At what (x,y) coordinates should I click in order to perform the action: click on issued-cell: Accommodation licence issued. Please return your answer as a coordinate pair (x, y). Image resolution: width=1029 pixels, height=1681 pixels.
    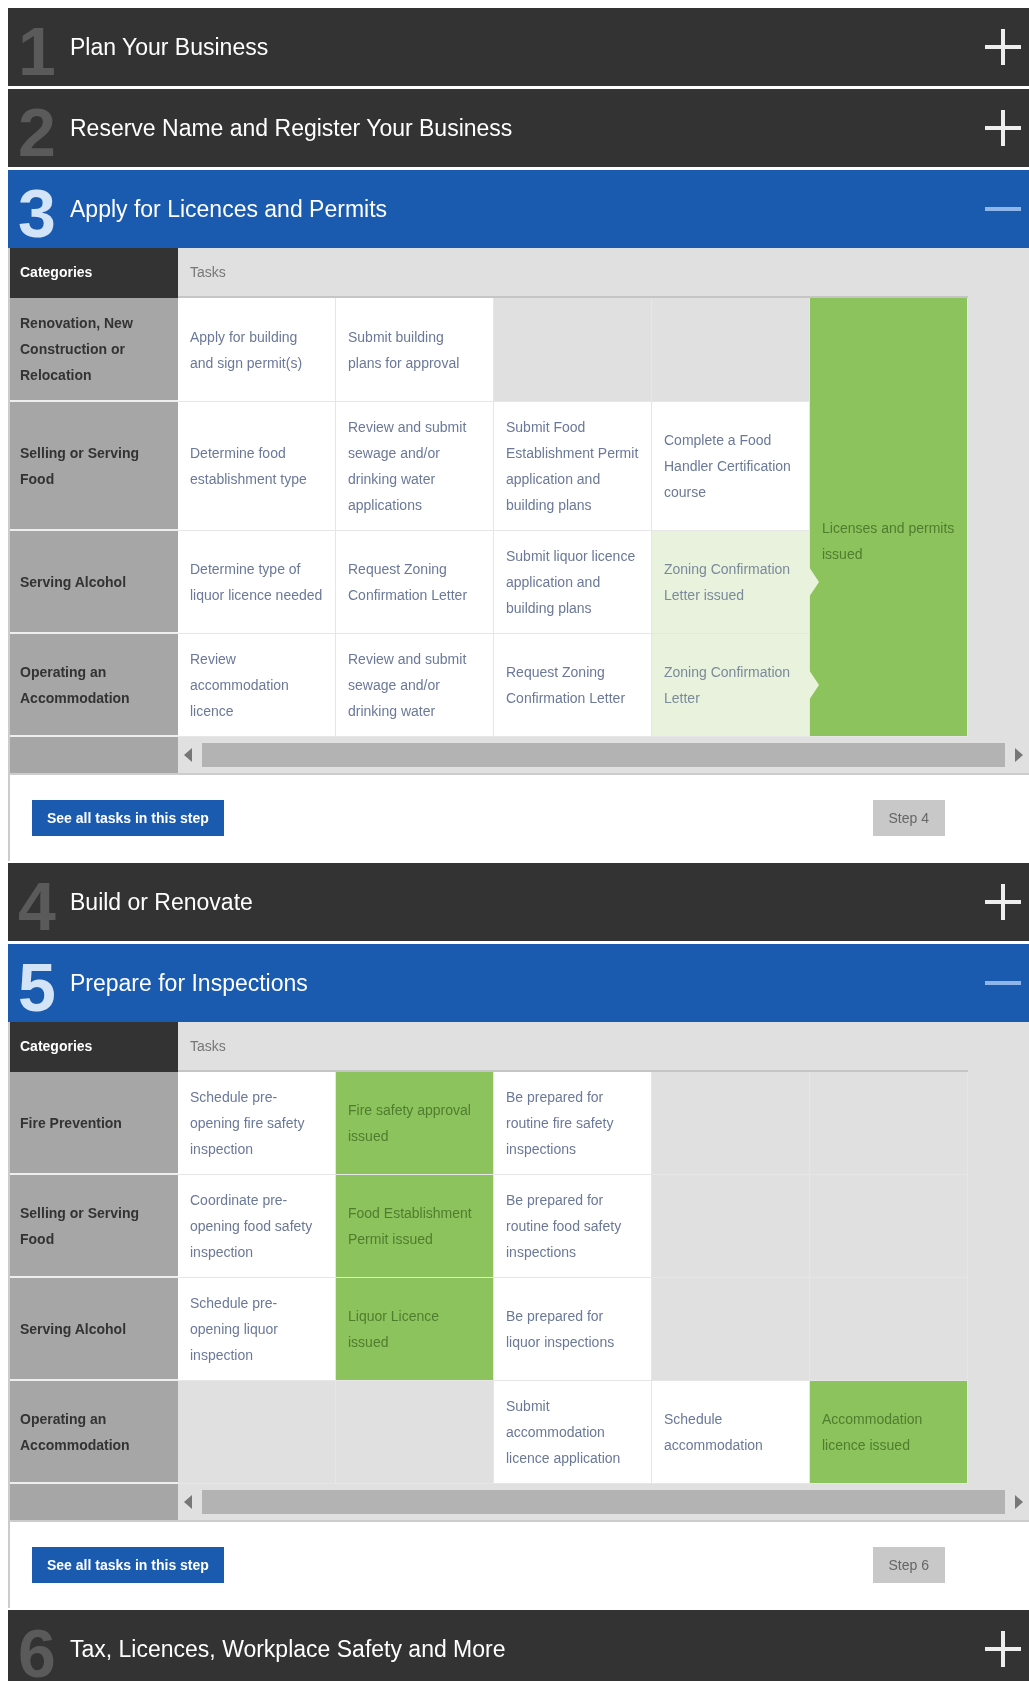
    Looking at the image, I should click on (889, 1432).